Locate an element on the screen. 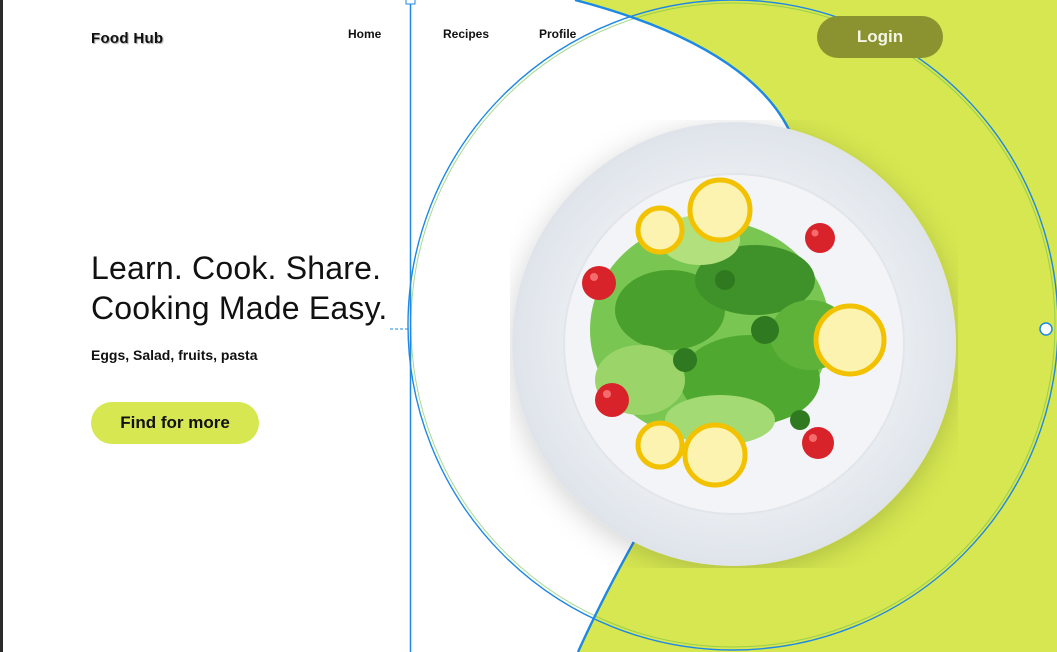 The width and height of the screenshot is (1057, 652). hero-subtitle: Eggs, Salad, fruits, pasta is located at coordinates (174, 355).